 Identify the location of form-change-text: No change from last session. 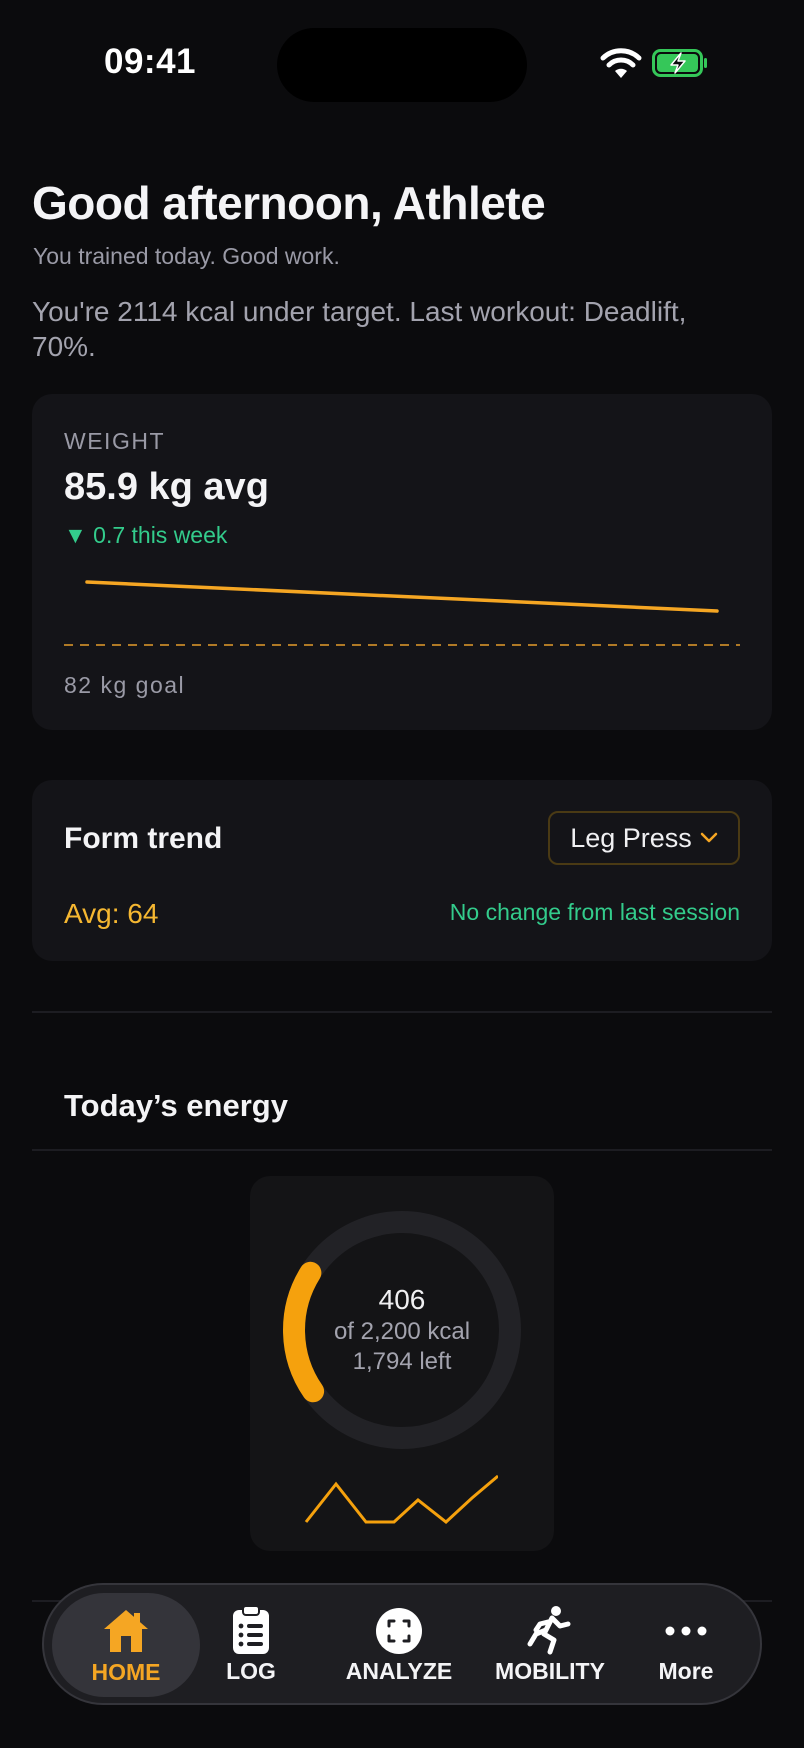
(594, 912).